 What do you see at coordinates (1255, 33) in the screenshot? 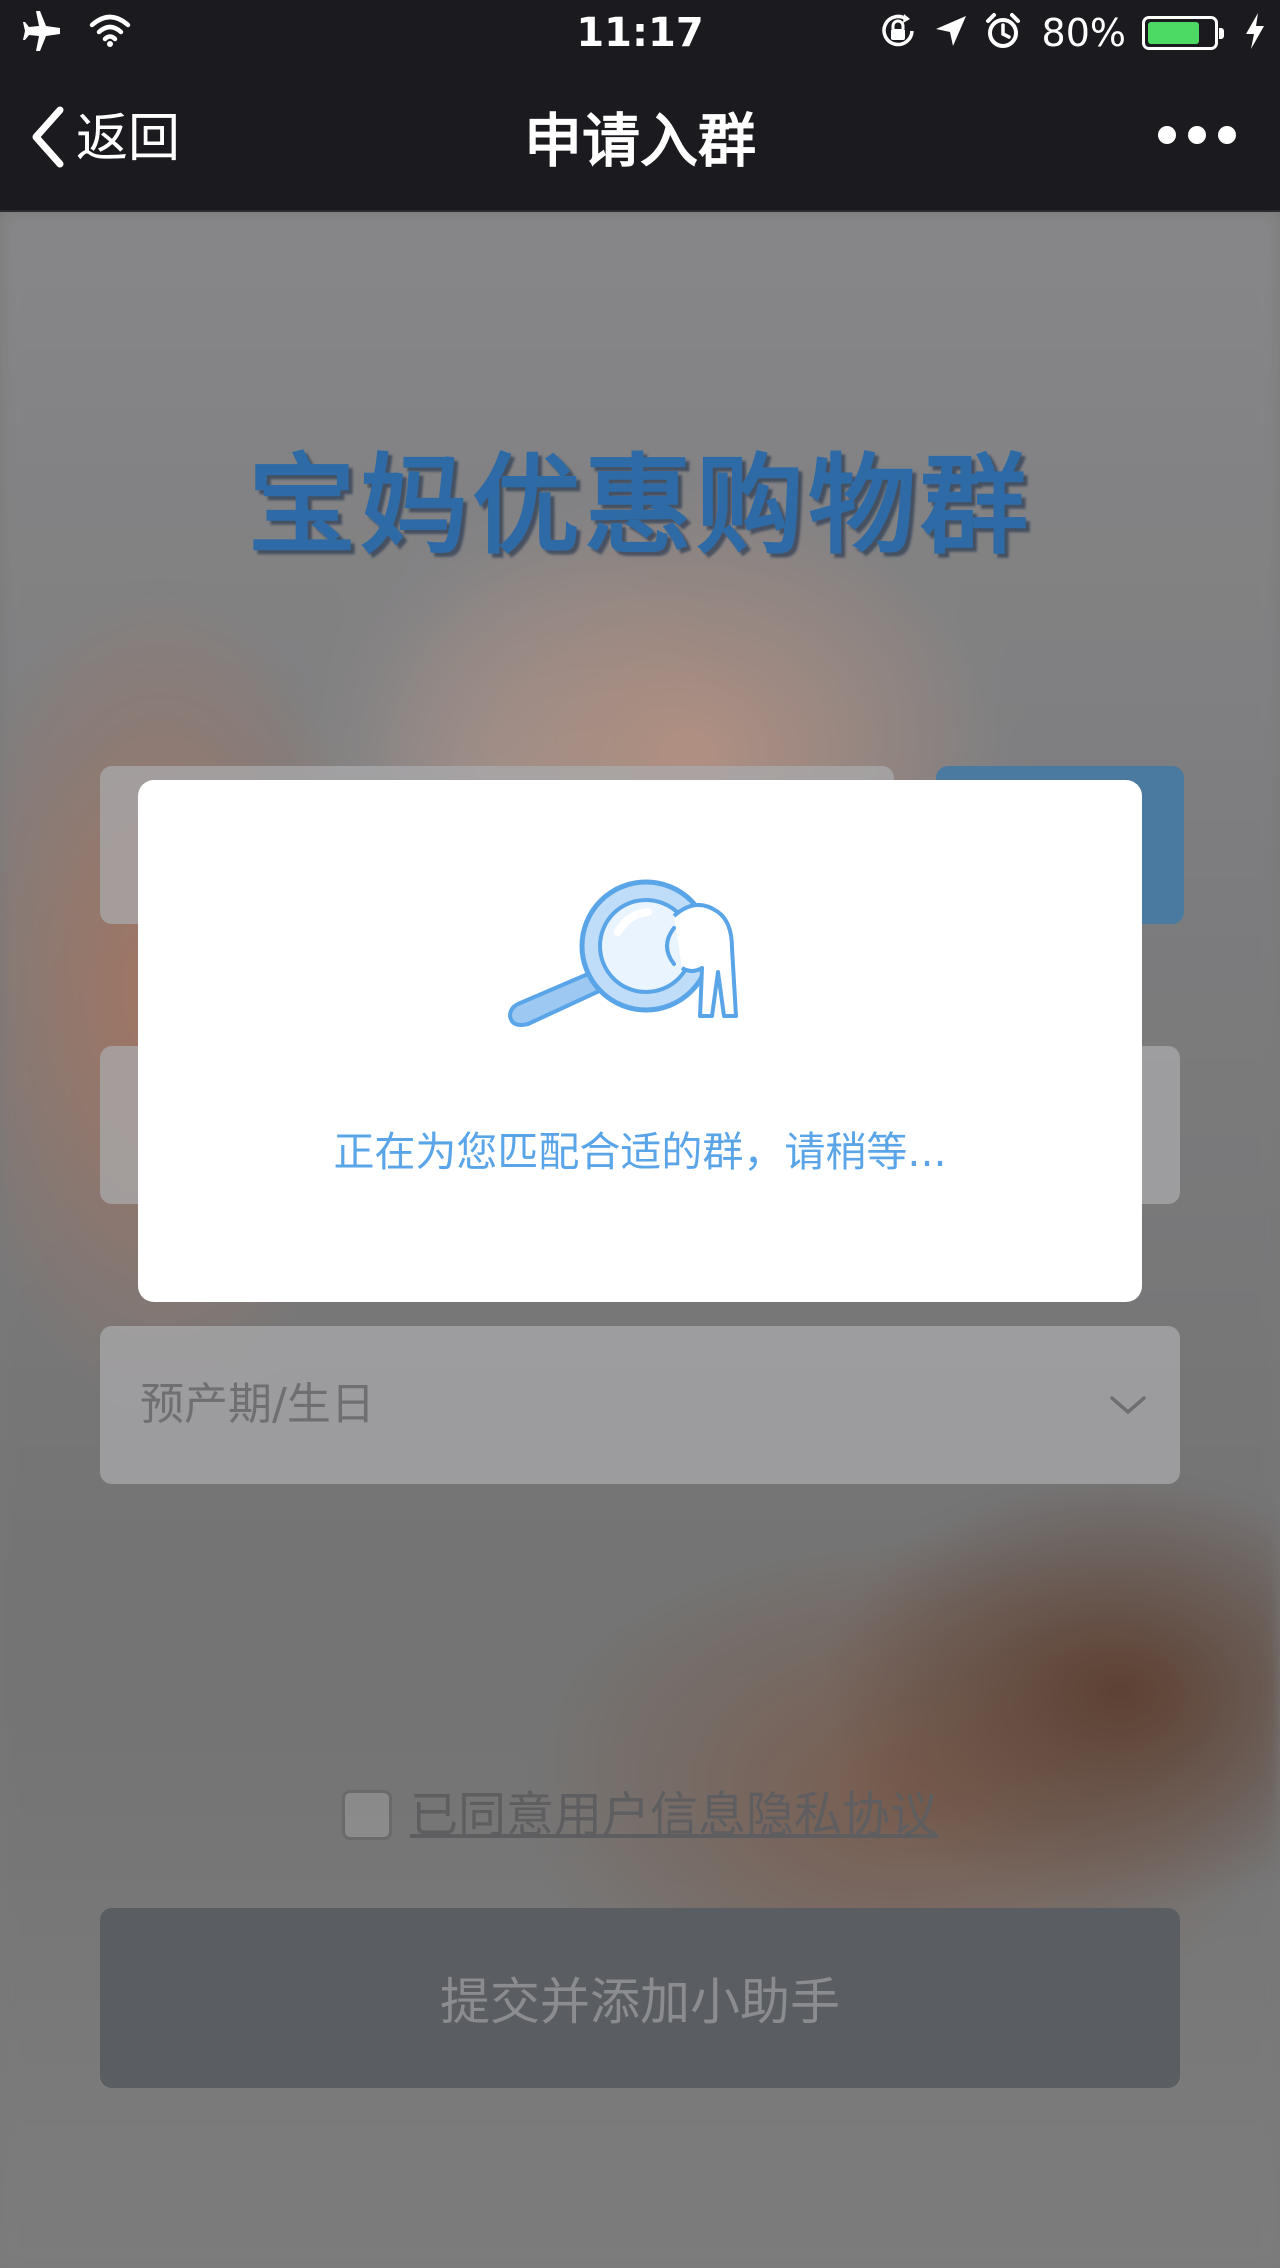
I see `charging-bolt-icon` at bounding box center [1255, 33].